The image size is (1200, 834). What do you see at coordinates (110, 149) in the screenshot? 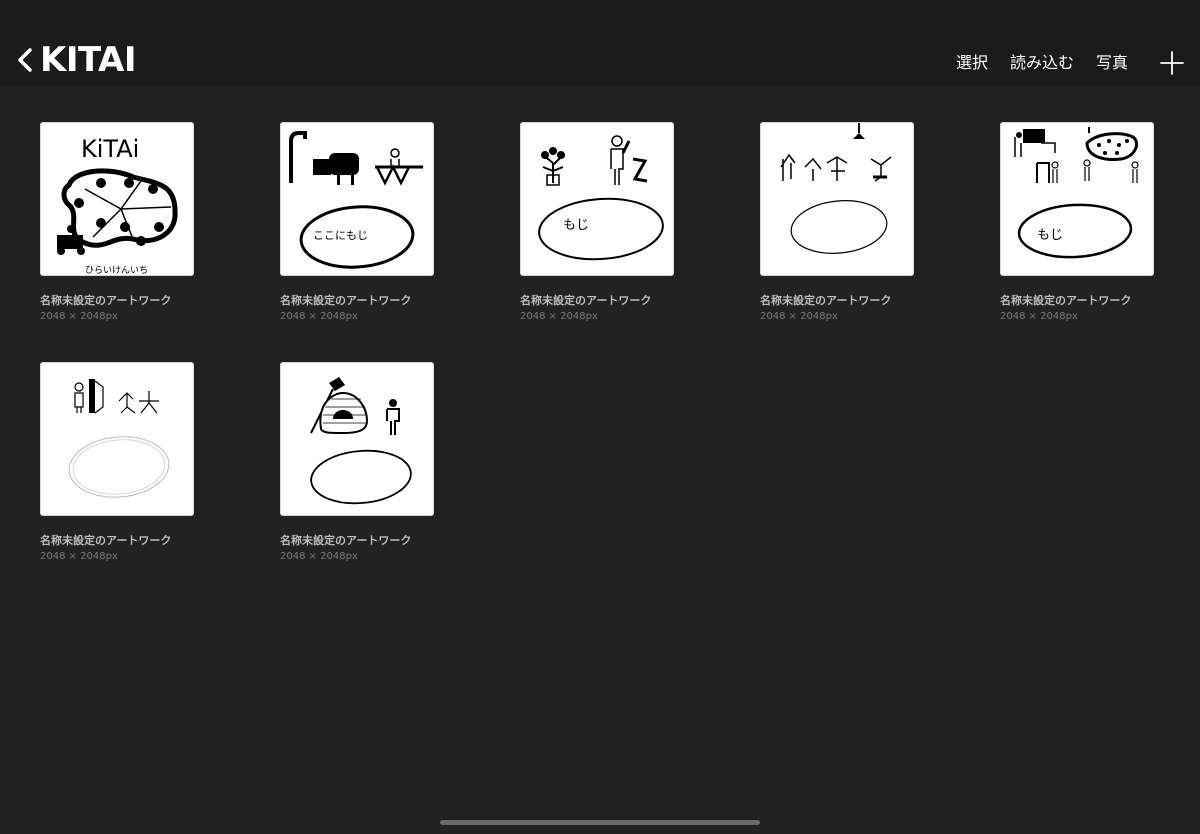
I see `thumb-text: KiTAi` at bounding box center [110, 149].